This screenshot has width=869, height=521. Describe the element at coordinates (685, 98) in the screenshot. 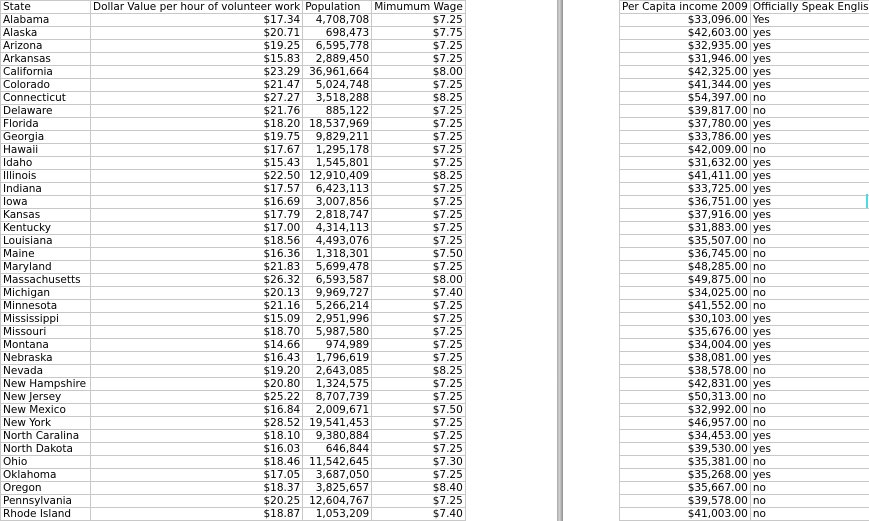

I see `cell-per-capita-income: $54,397.00` at that location.